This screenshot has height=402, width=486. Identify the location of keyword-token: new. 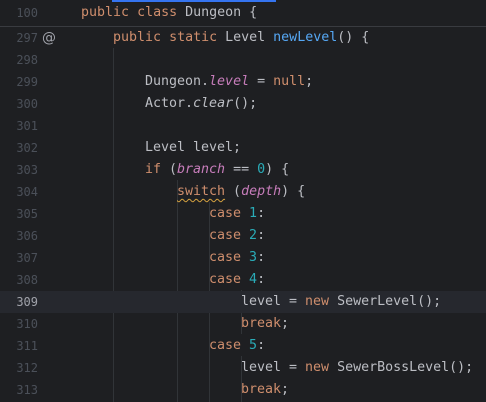
(317, 367).